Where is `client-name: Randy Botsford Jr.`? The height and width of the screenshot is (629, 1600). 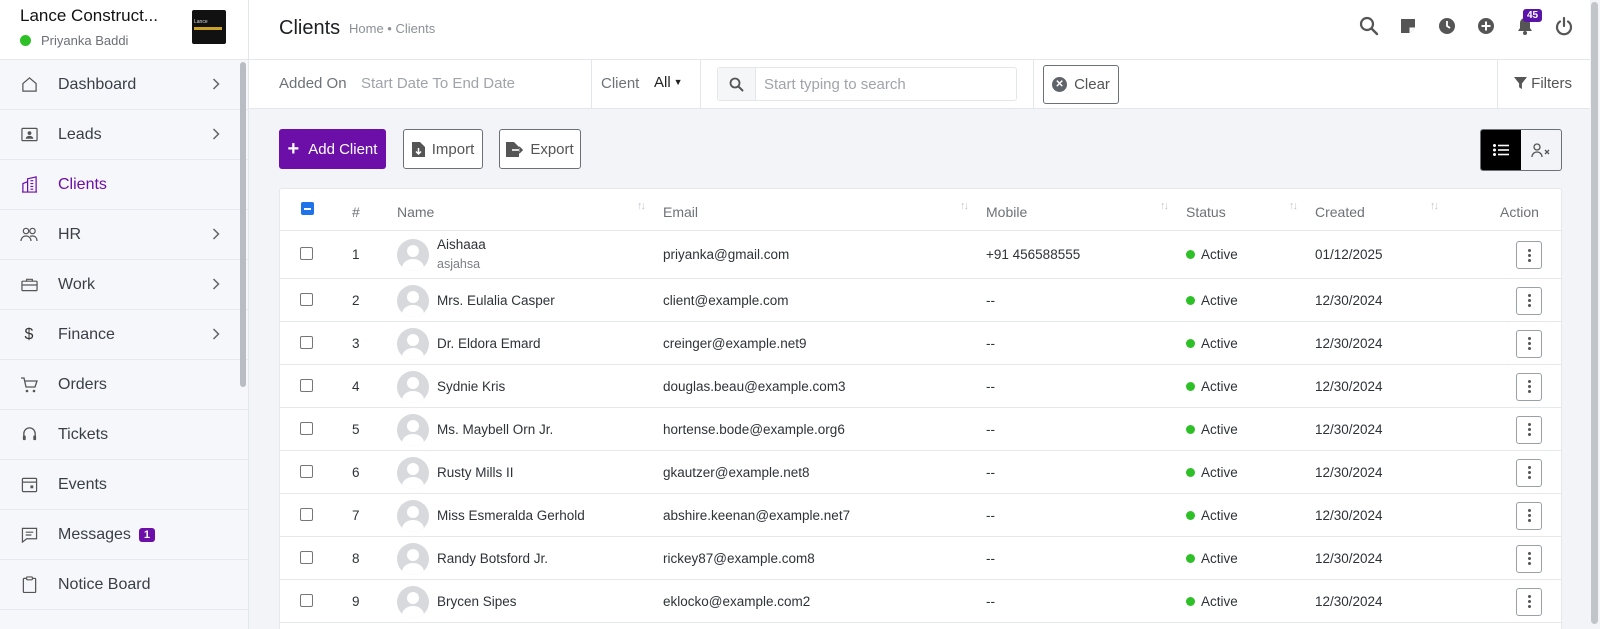 client-name: Randy Botsford Jr. is located at coordinates (492, 558).